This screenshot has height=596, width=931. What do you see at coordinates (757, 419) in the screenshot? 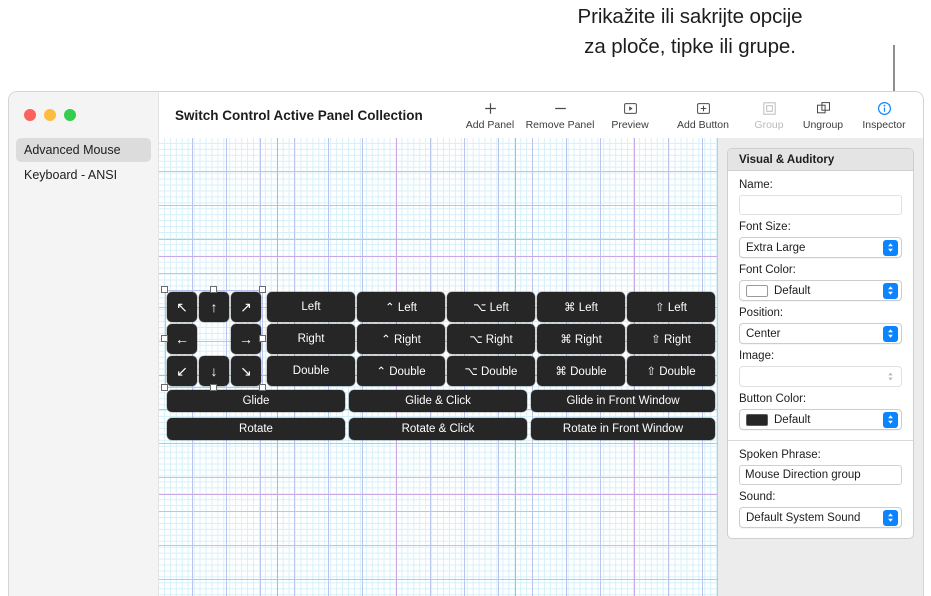
I see `button-color-swatch` at bounding box center [757, 419].